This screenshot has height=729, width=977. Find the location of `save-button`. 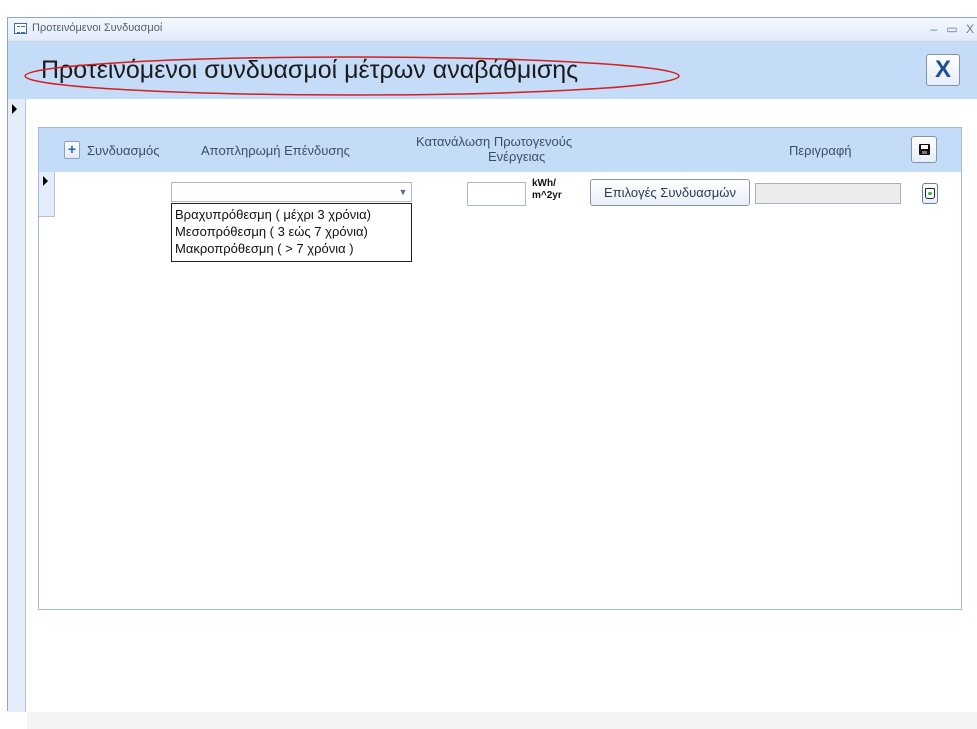

save-button is located at coordinates (924, 149).